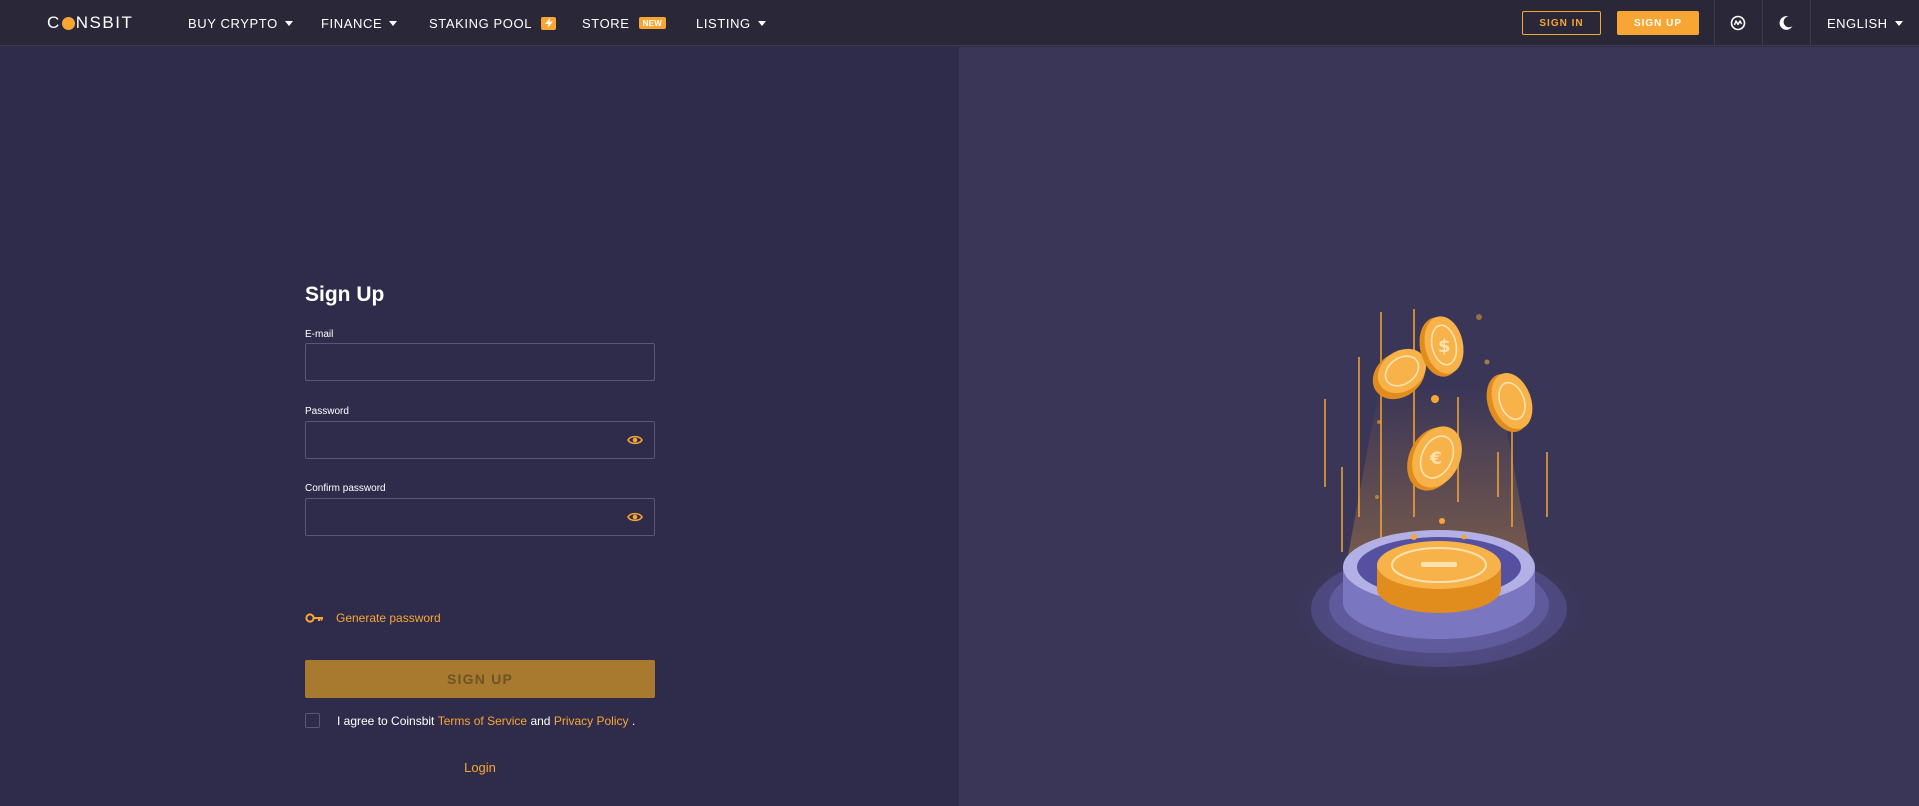  What do you see at coordinates (68, 23) in the screenshot?
I see `logo-coin-icon` at bounding box center [68, 23].